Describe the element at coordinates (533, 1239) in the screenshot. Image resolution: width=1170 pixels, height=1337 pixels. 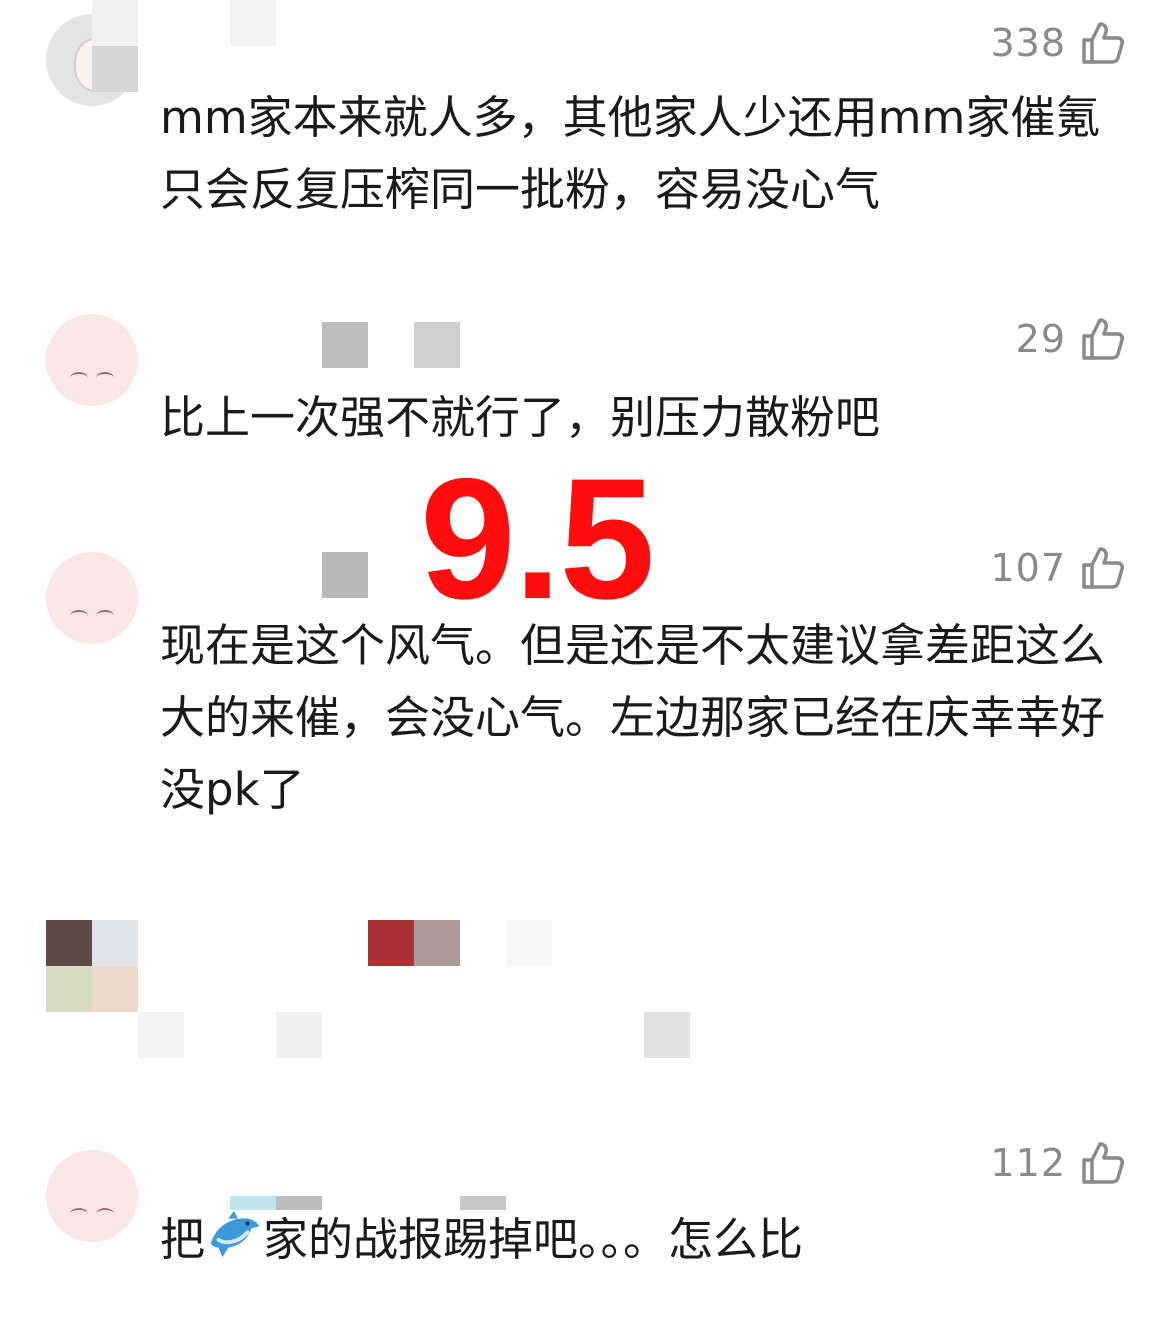
I see `comment-text-after: 家的战报踢掉吧。。。怎么比` at that location.